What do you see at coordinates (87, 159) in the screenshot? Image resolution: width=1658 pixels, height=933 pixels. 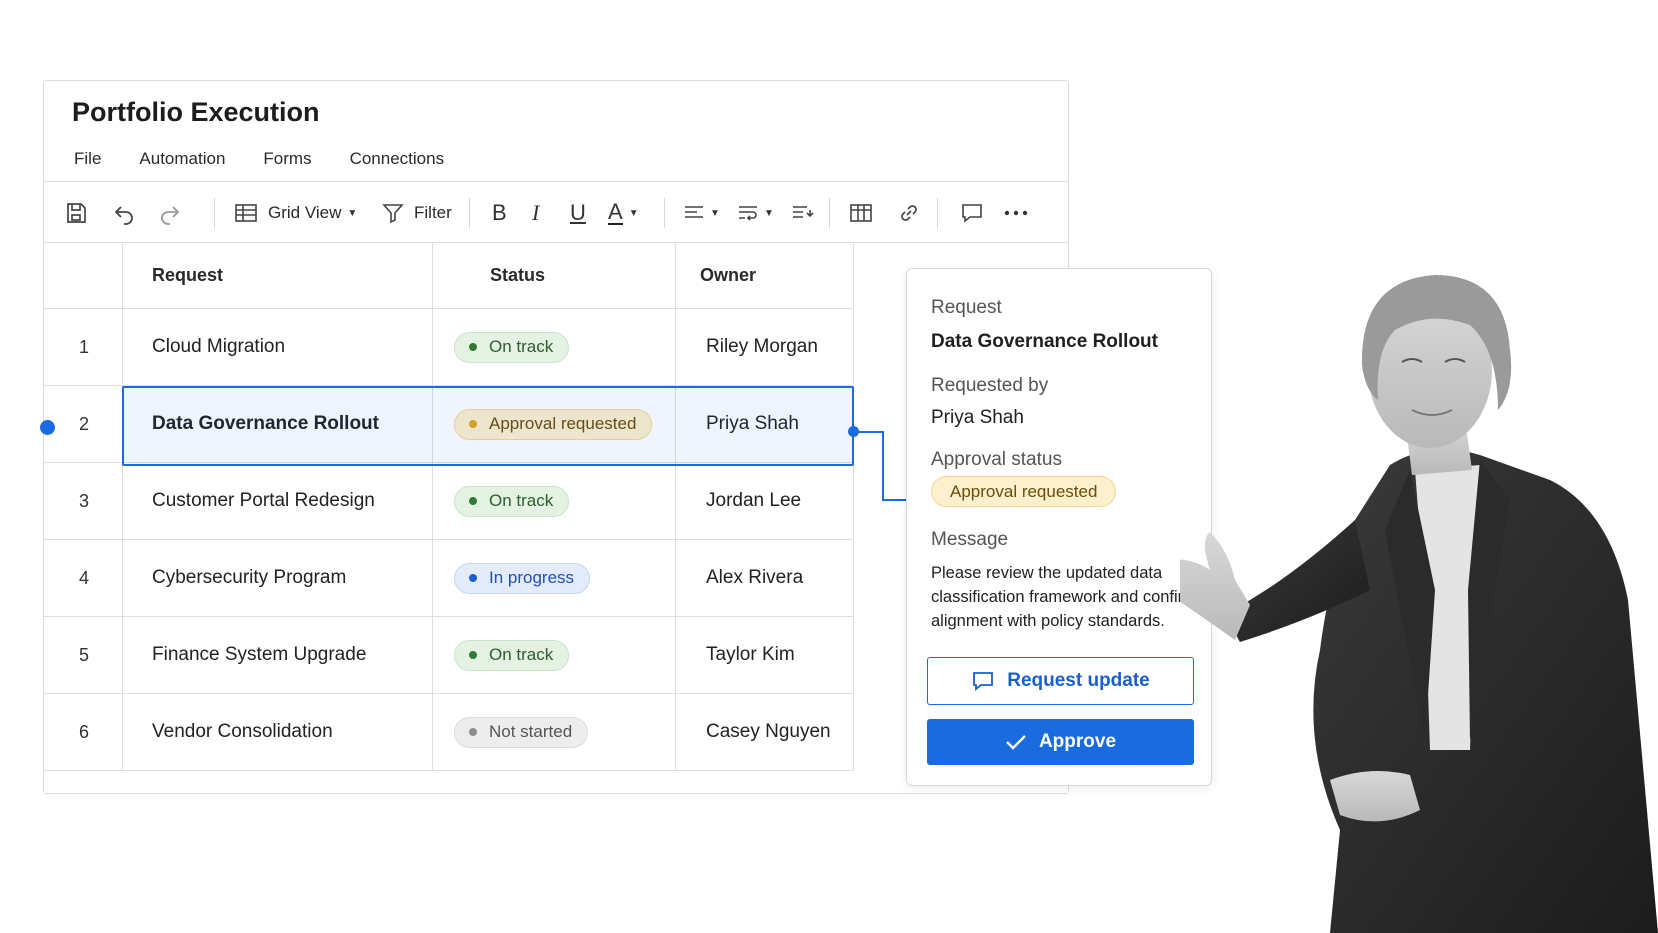 I see `menu-file: File` at bounding box center [87, 159].